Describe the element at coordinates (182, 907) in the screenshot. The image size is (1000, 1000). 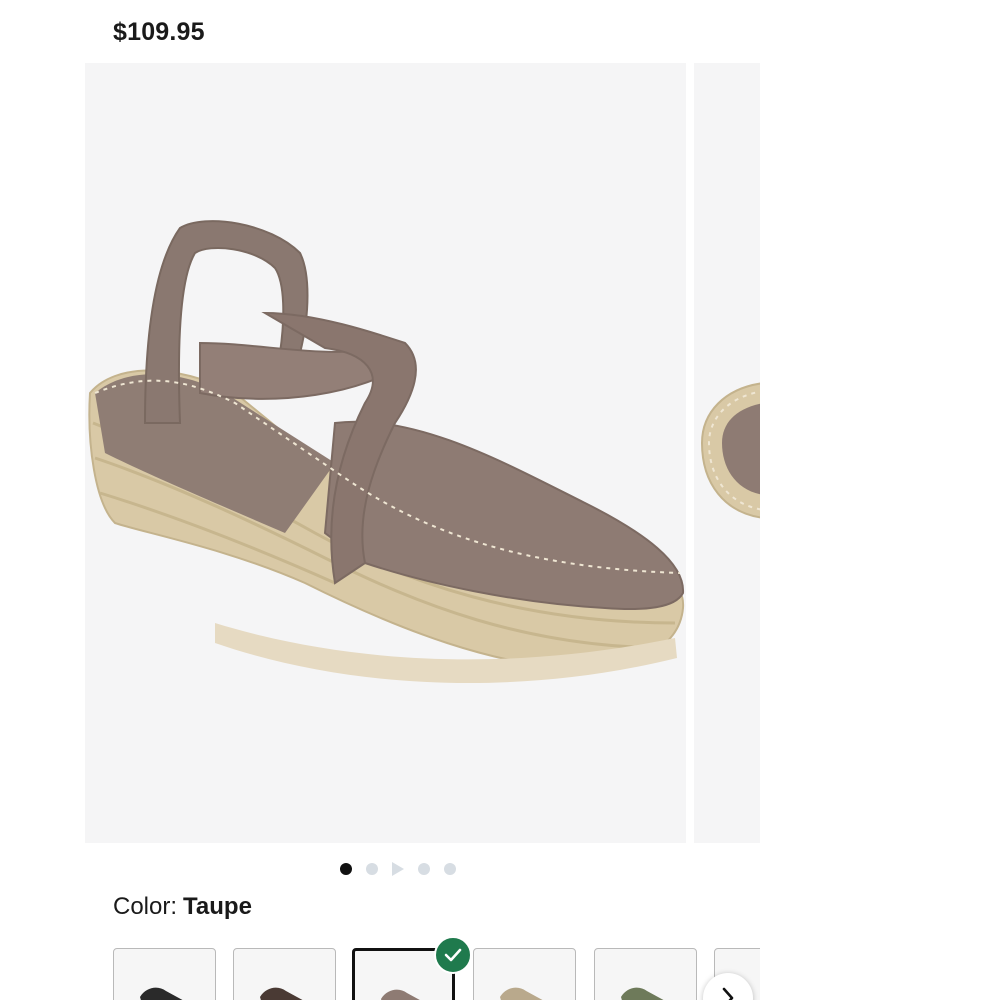
I see `color-selection-label: Color: Taupe` at that location.